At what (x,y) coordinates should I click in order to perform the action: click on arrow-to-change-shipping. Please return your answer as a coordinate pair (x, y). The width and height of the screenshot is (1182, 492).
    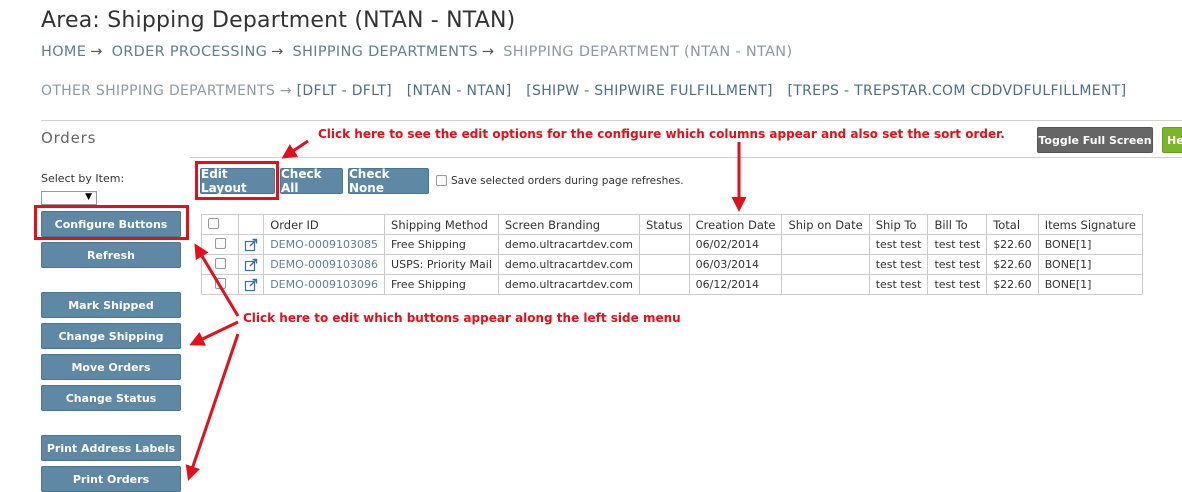
    Looking at the image, I should click on (214, 333).